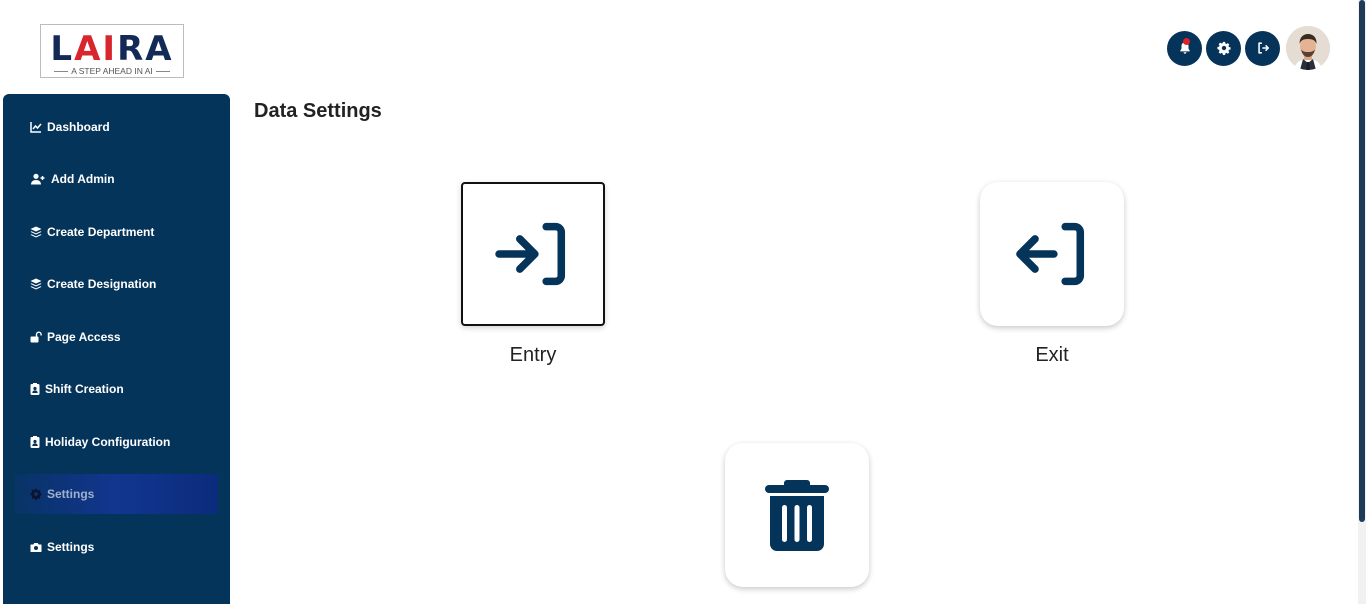 This screenshot has width=1366, height=604. I want to click on logo-tagline: A STEP AHEAD IN AI, so click(112, 71).